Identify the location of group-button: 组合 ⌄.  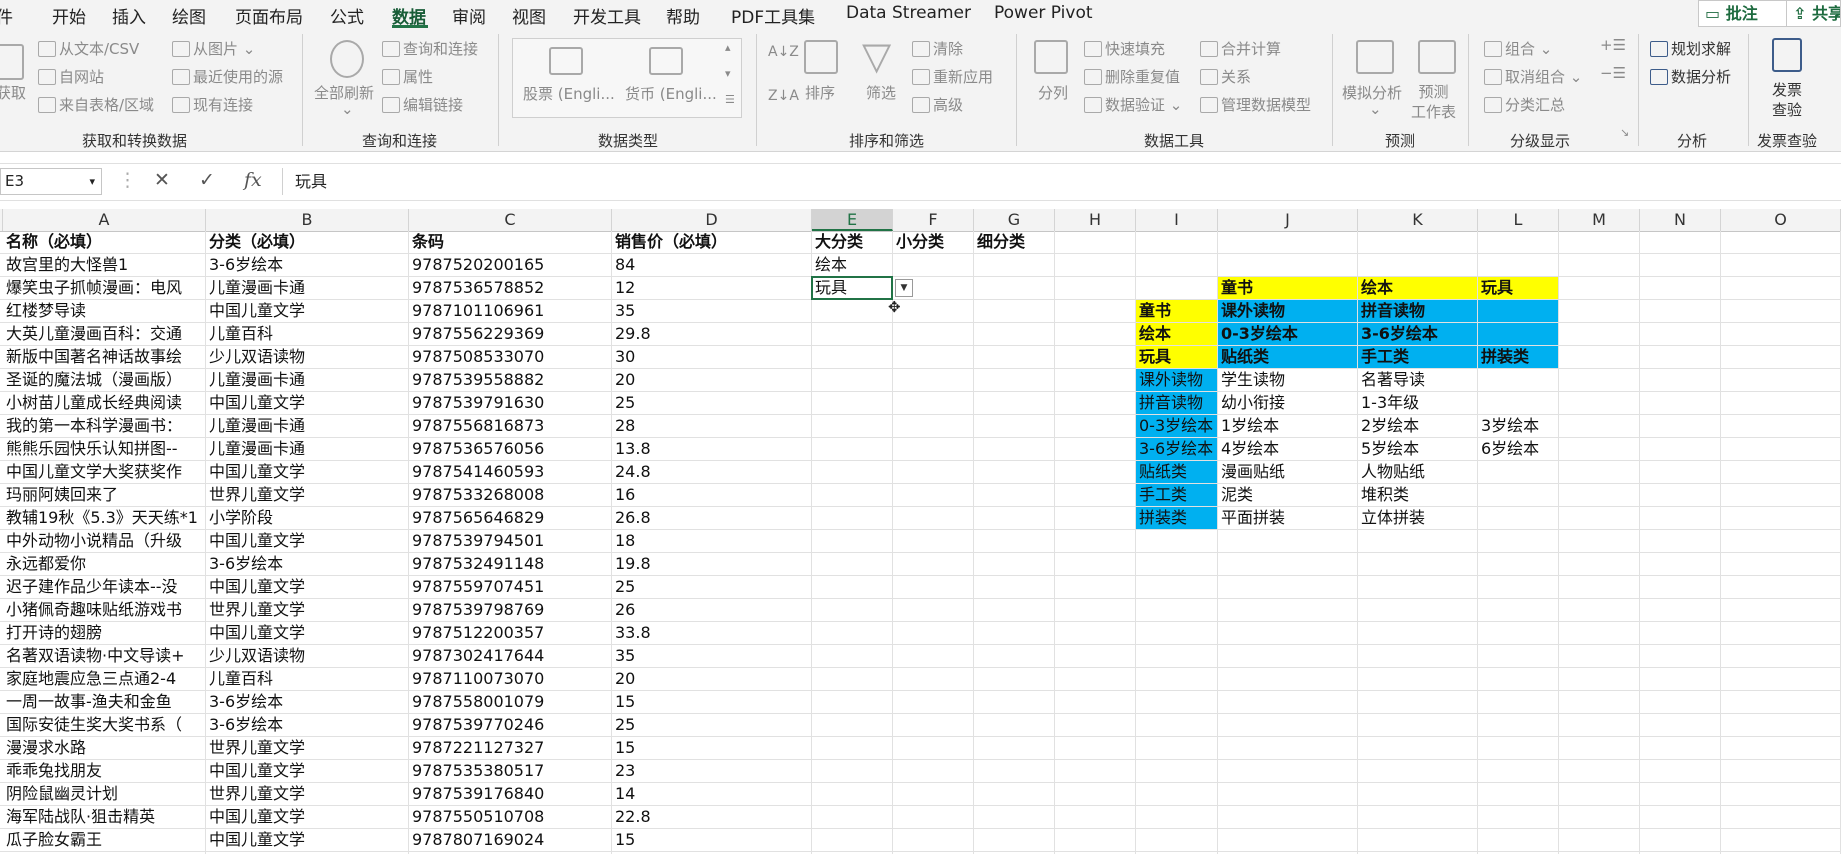
(1518, 48).